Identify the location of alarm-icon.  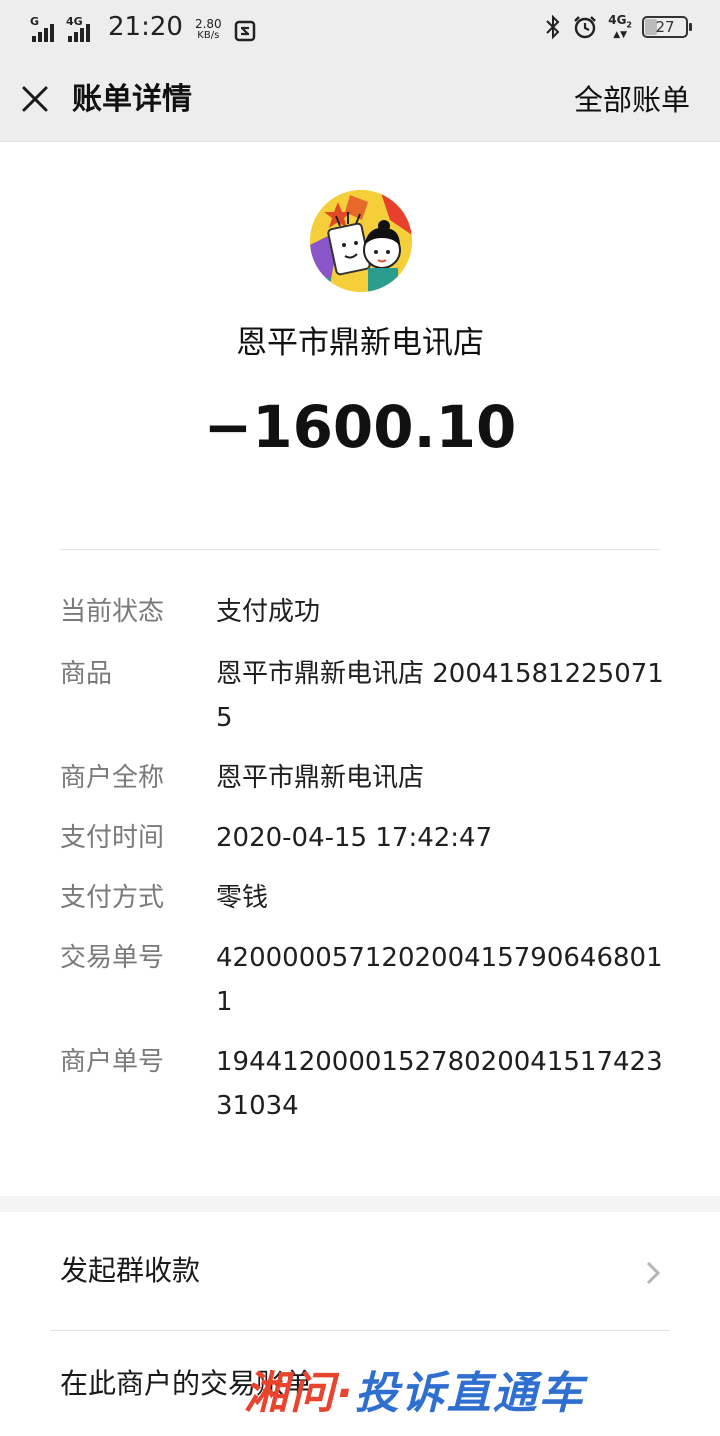
(585, 27).